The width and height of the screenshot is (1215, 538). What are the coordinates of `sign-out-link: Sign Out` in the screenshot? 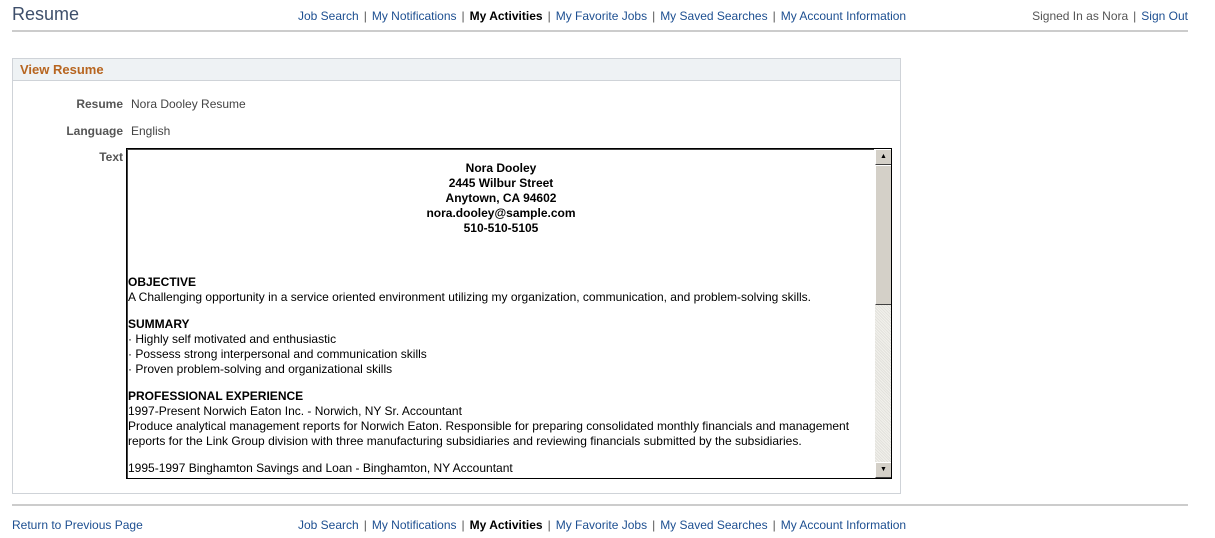 It's located at (1164, 16).